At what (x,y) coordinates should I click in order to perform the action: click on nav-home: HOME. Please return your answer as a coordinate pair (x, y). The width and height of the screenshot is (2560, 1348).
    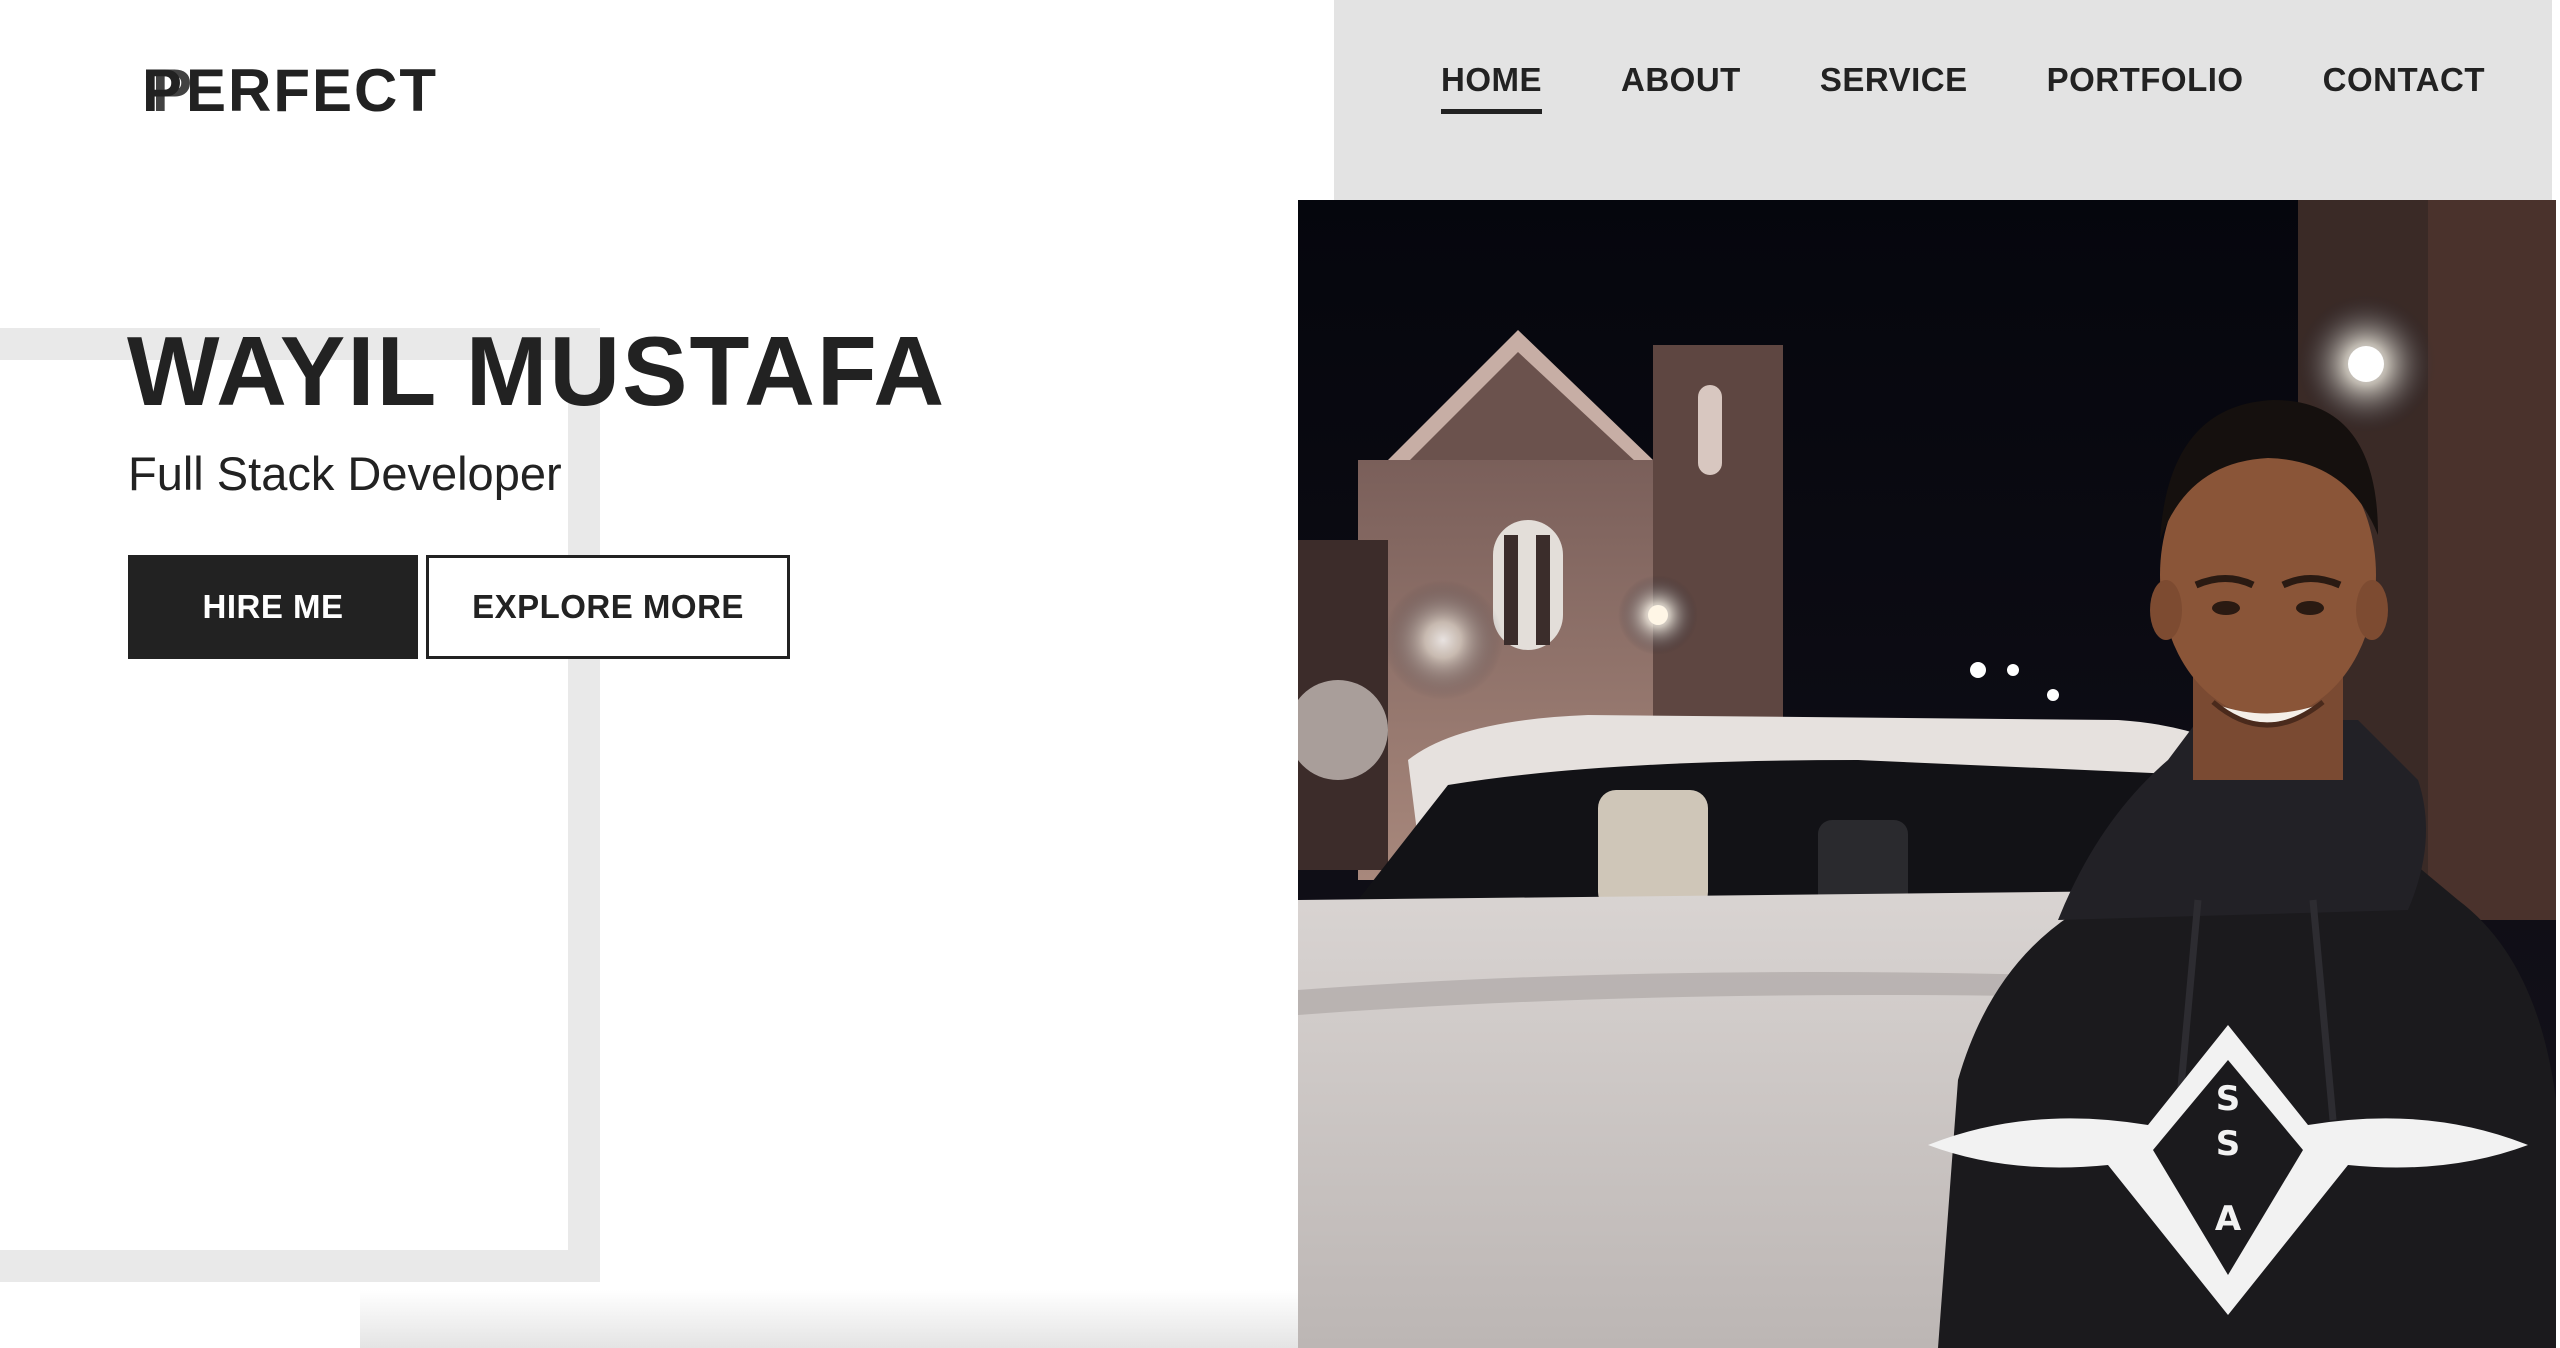
    Looking at the image, I should click on (1491, 87).